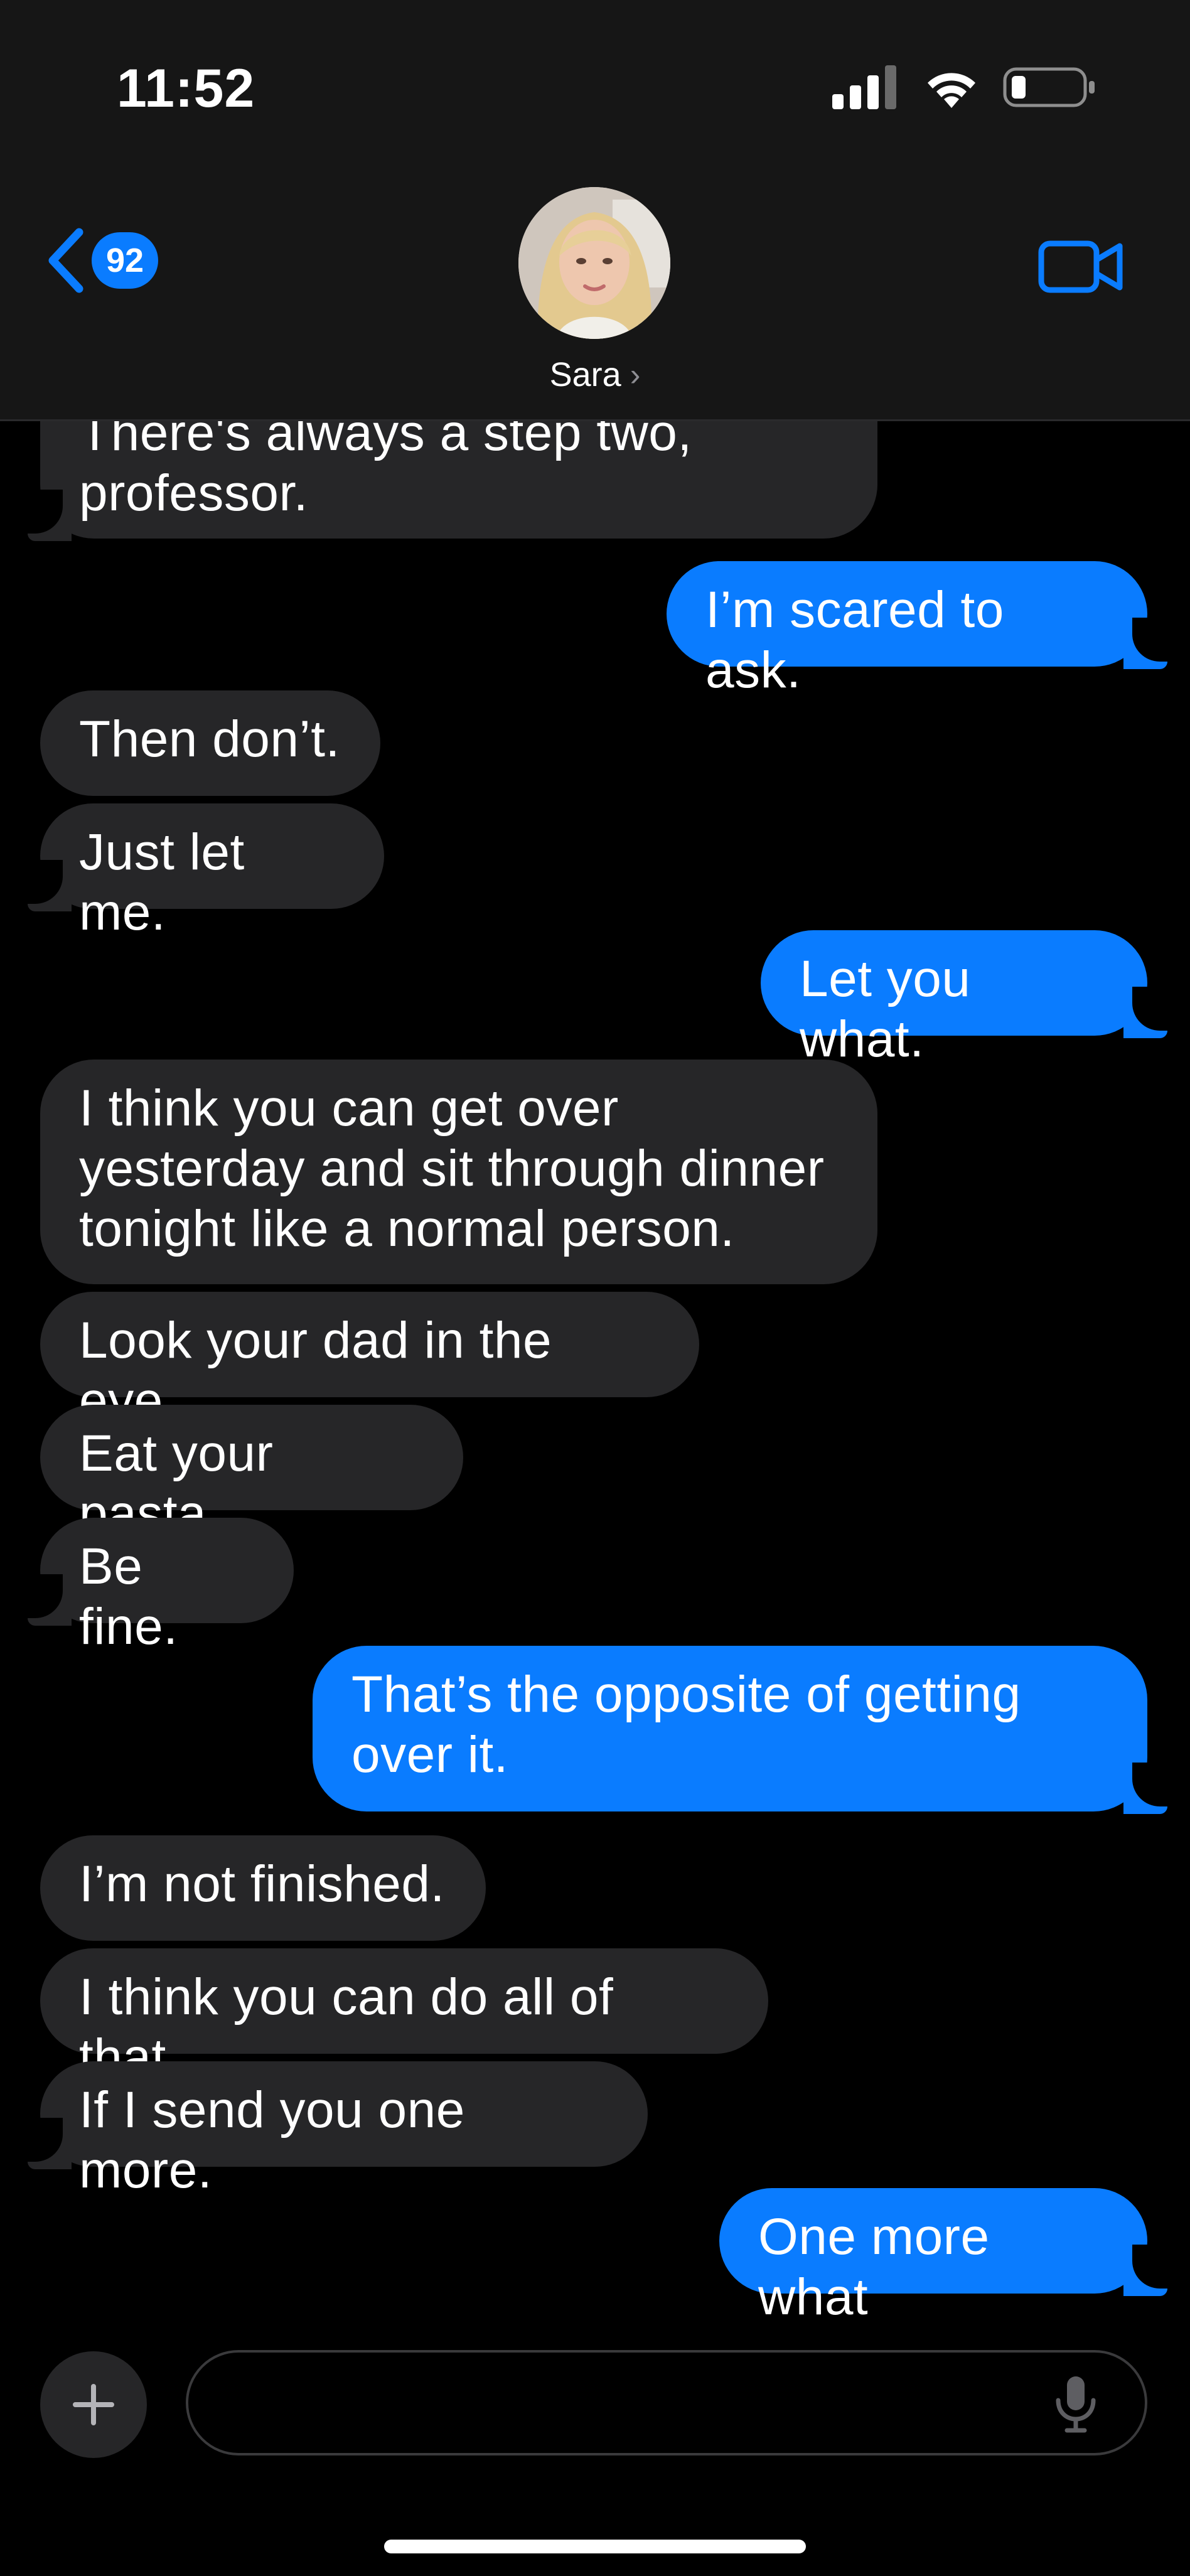 The width and height of the screenshot is (1190, 2576). Describe the element at coordinates (65, 260) in the screenshot. I see `chevron-left-icon` at that location.